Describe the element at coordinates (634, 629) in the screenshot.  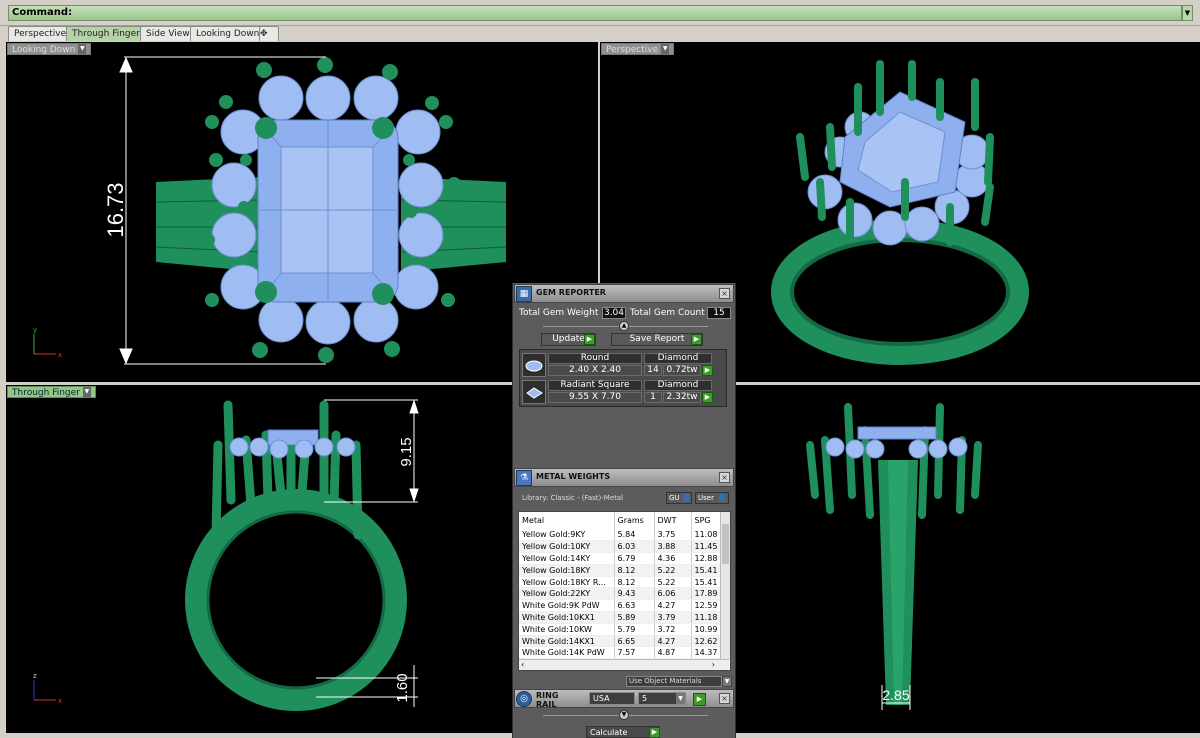
I see `grams-value: 5.79` at that location.